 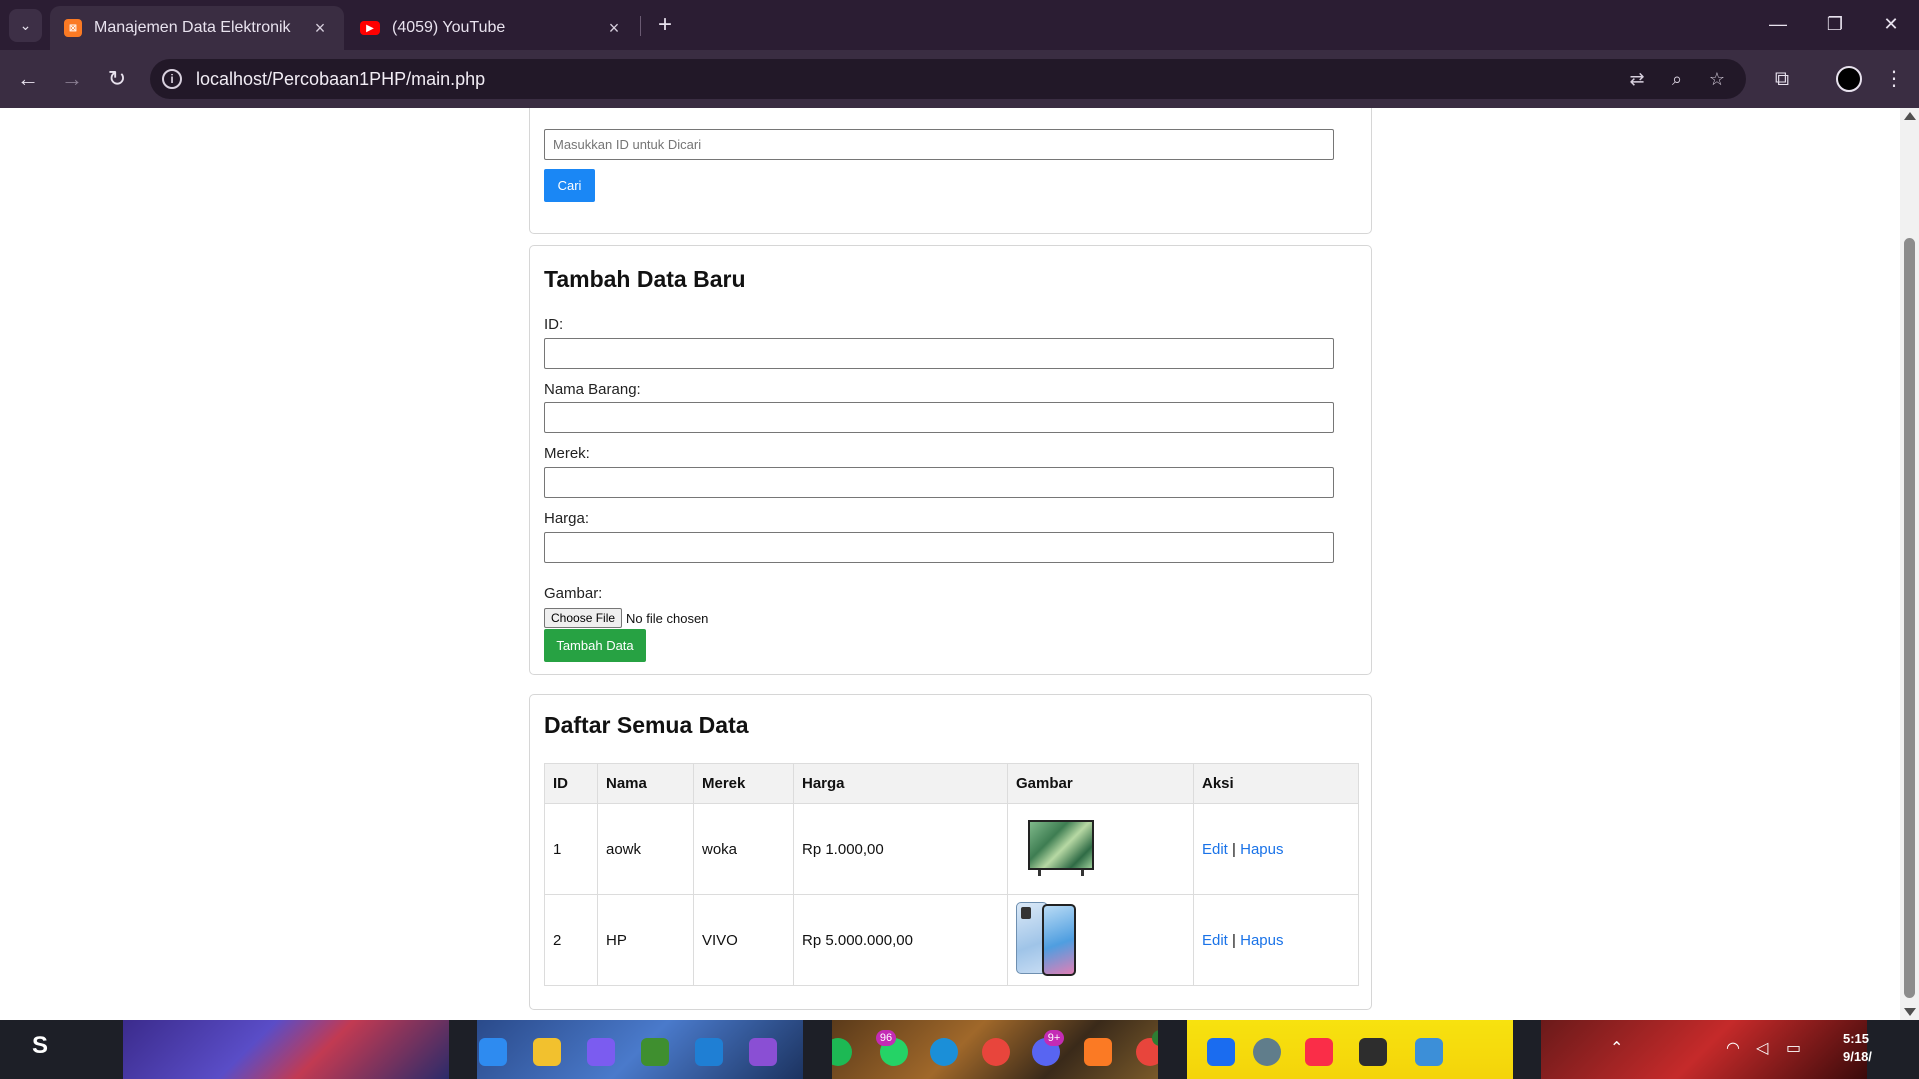 What do you see at coordinates (1098, 1052) in the screenshot?
I see `xampp-icon` at bounding box center [1098, 1052].